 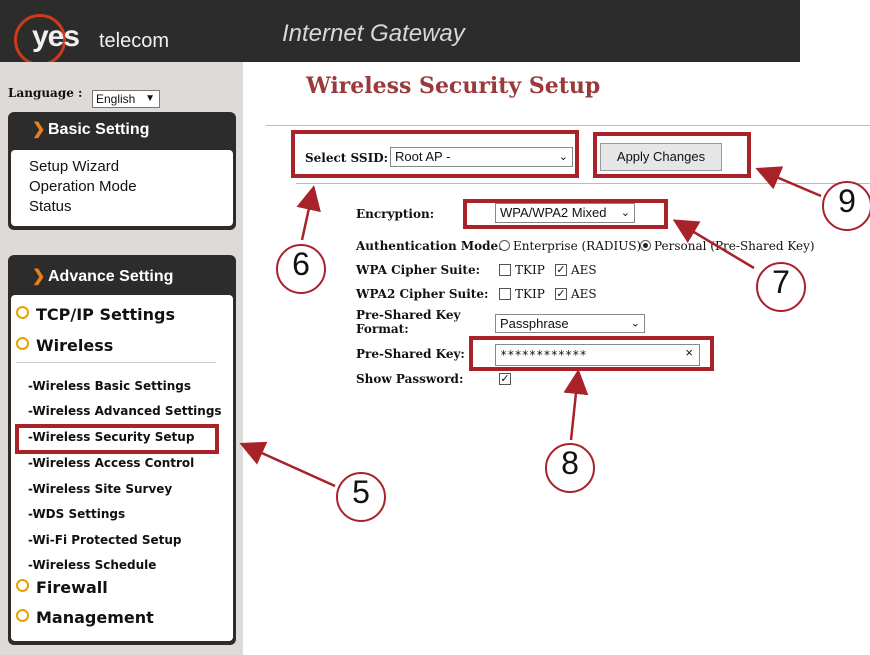 What do you see at coordinates (105, 314) in the screenshot?
I see `group-label: TCP/IP Settings` at bounding box center [105, 314].